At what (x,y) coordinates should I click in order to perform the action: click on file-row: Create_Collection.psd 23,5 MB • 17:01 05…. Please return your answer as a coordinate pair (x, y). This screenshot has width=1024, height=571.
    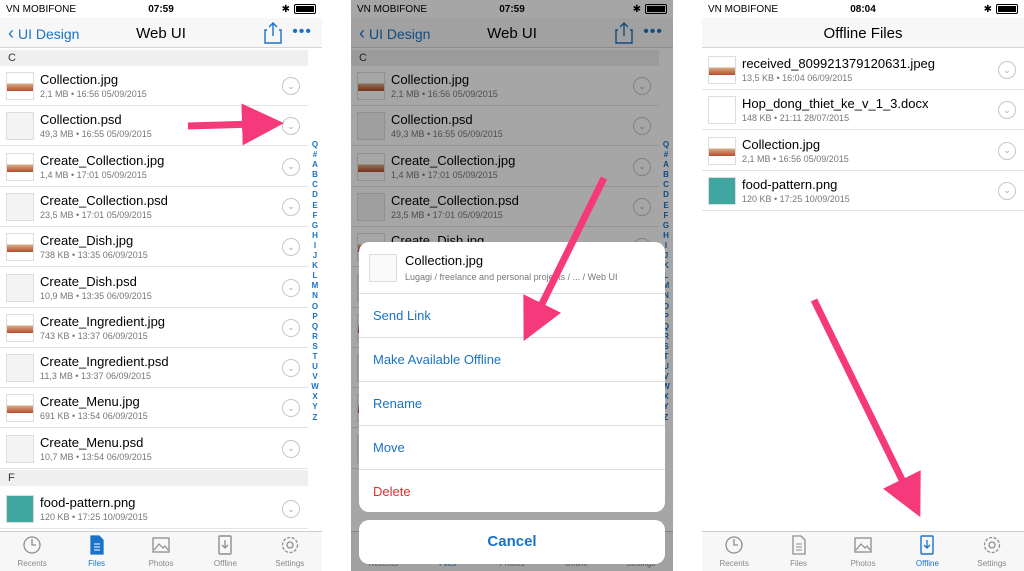
    Looking at the image, I should click on (154, 207).